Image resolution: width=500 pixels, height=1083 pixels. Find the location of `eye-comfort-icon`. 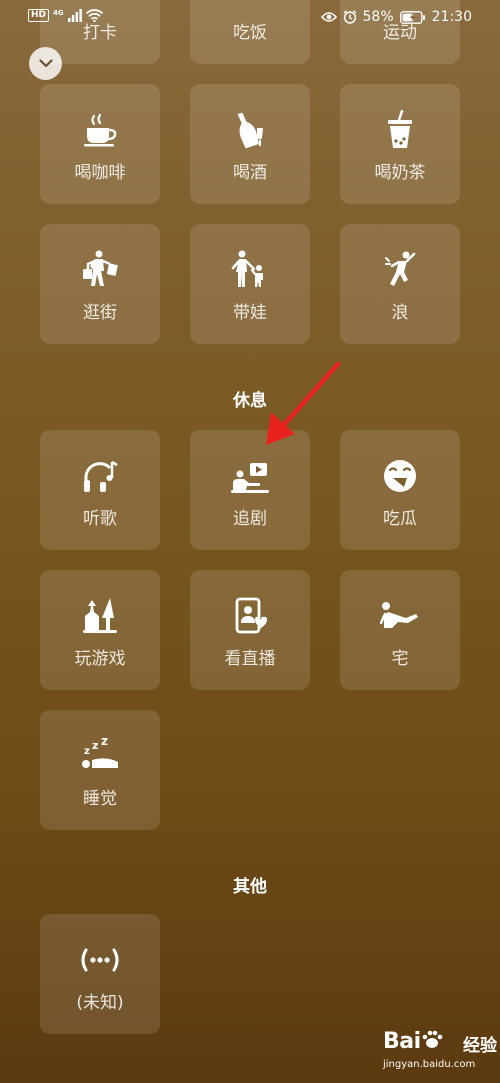

eye-comfort-icon is located at coordinates (328, 17).